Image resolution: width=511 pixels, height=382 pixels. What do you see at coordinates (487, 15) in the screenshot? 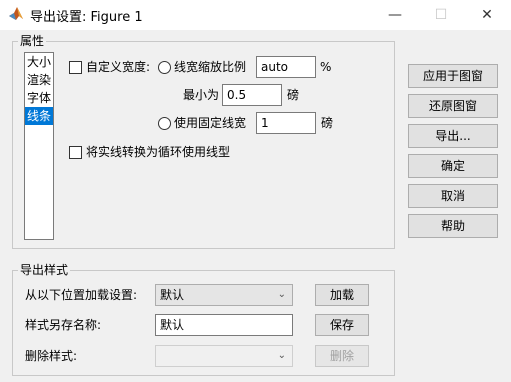
I see `close-button: ✕` at bounding box center [487, 15].